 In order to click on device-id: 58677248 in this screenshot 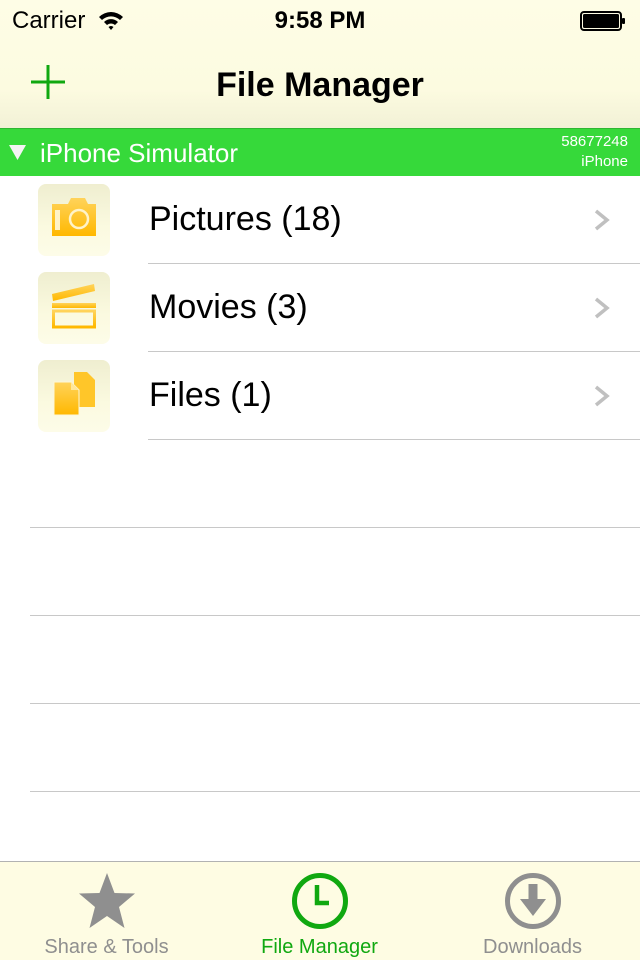, I will do `click(594, 141)`.